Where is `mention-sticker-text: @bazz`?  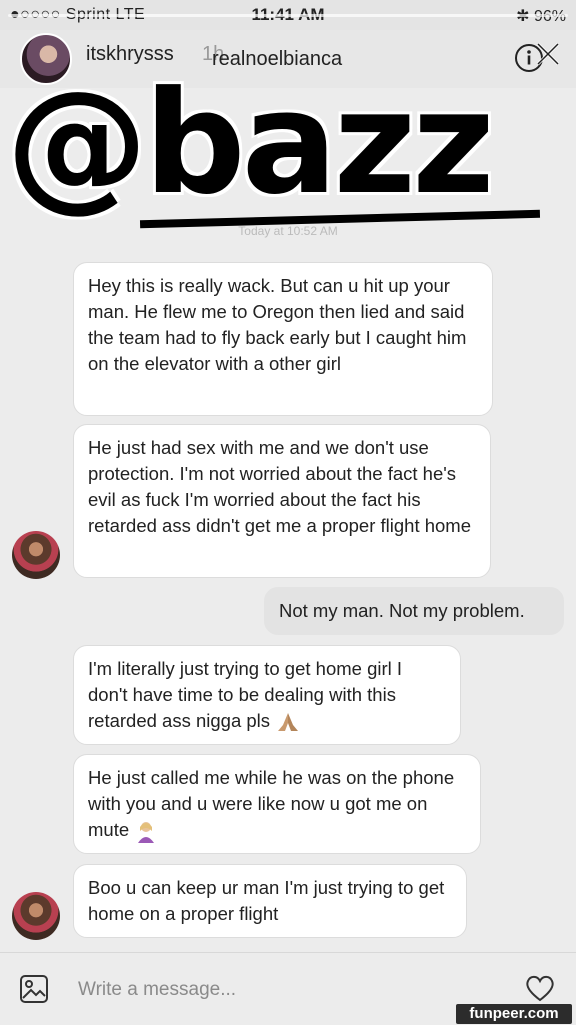 mention-sticker-text: @bazz is located at coordinates (250, 143).